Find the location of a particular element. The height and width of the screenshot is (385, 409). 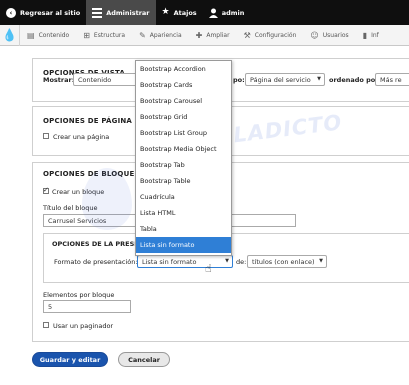

type-select-value: Página del servicio is located at coordinates (280, 80).